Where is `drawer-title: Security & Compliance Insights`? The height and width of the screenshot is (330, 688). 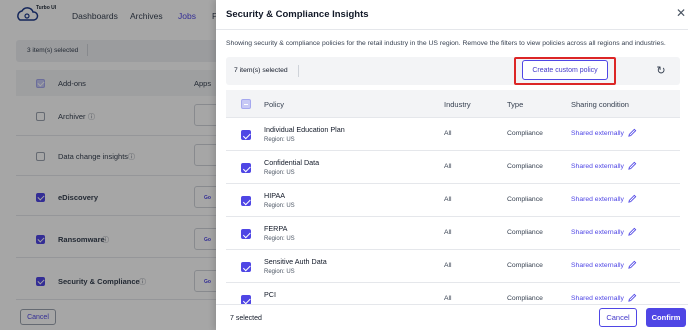
drawer-title: Security & Compliance Insights is located at coordinates (297, 14).